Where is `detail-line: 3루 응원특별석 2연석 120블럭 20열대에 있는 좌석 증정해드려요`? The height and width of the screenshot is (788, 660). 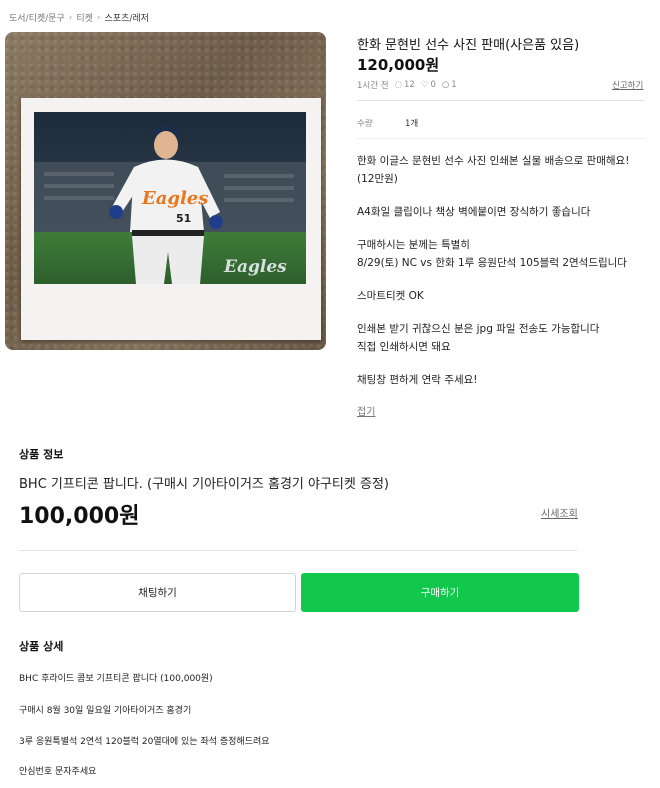 detail-line: 3루 응원특별석 2연석 120블럭 20열대에 있는 좌석 증정해드려요 is located at coordinates (144, 742).